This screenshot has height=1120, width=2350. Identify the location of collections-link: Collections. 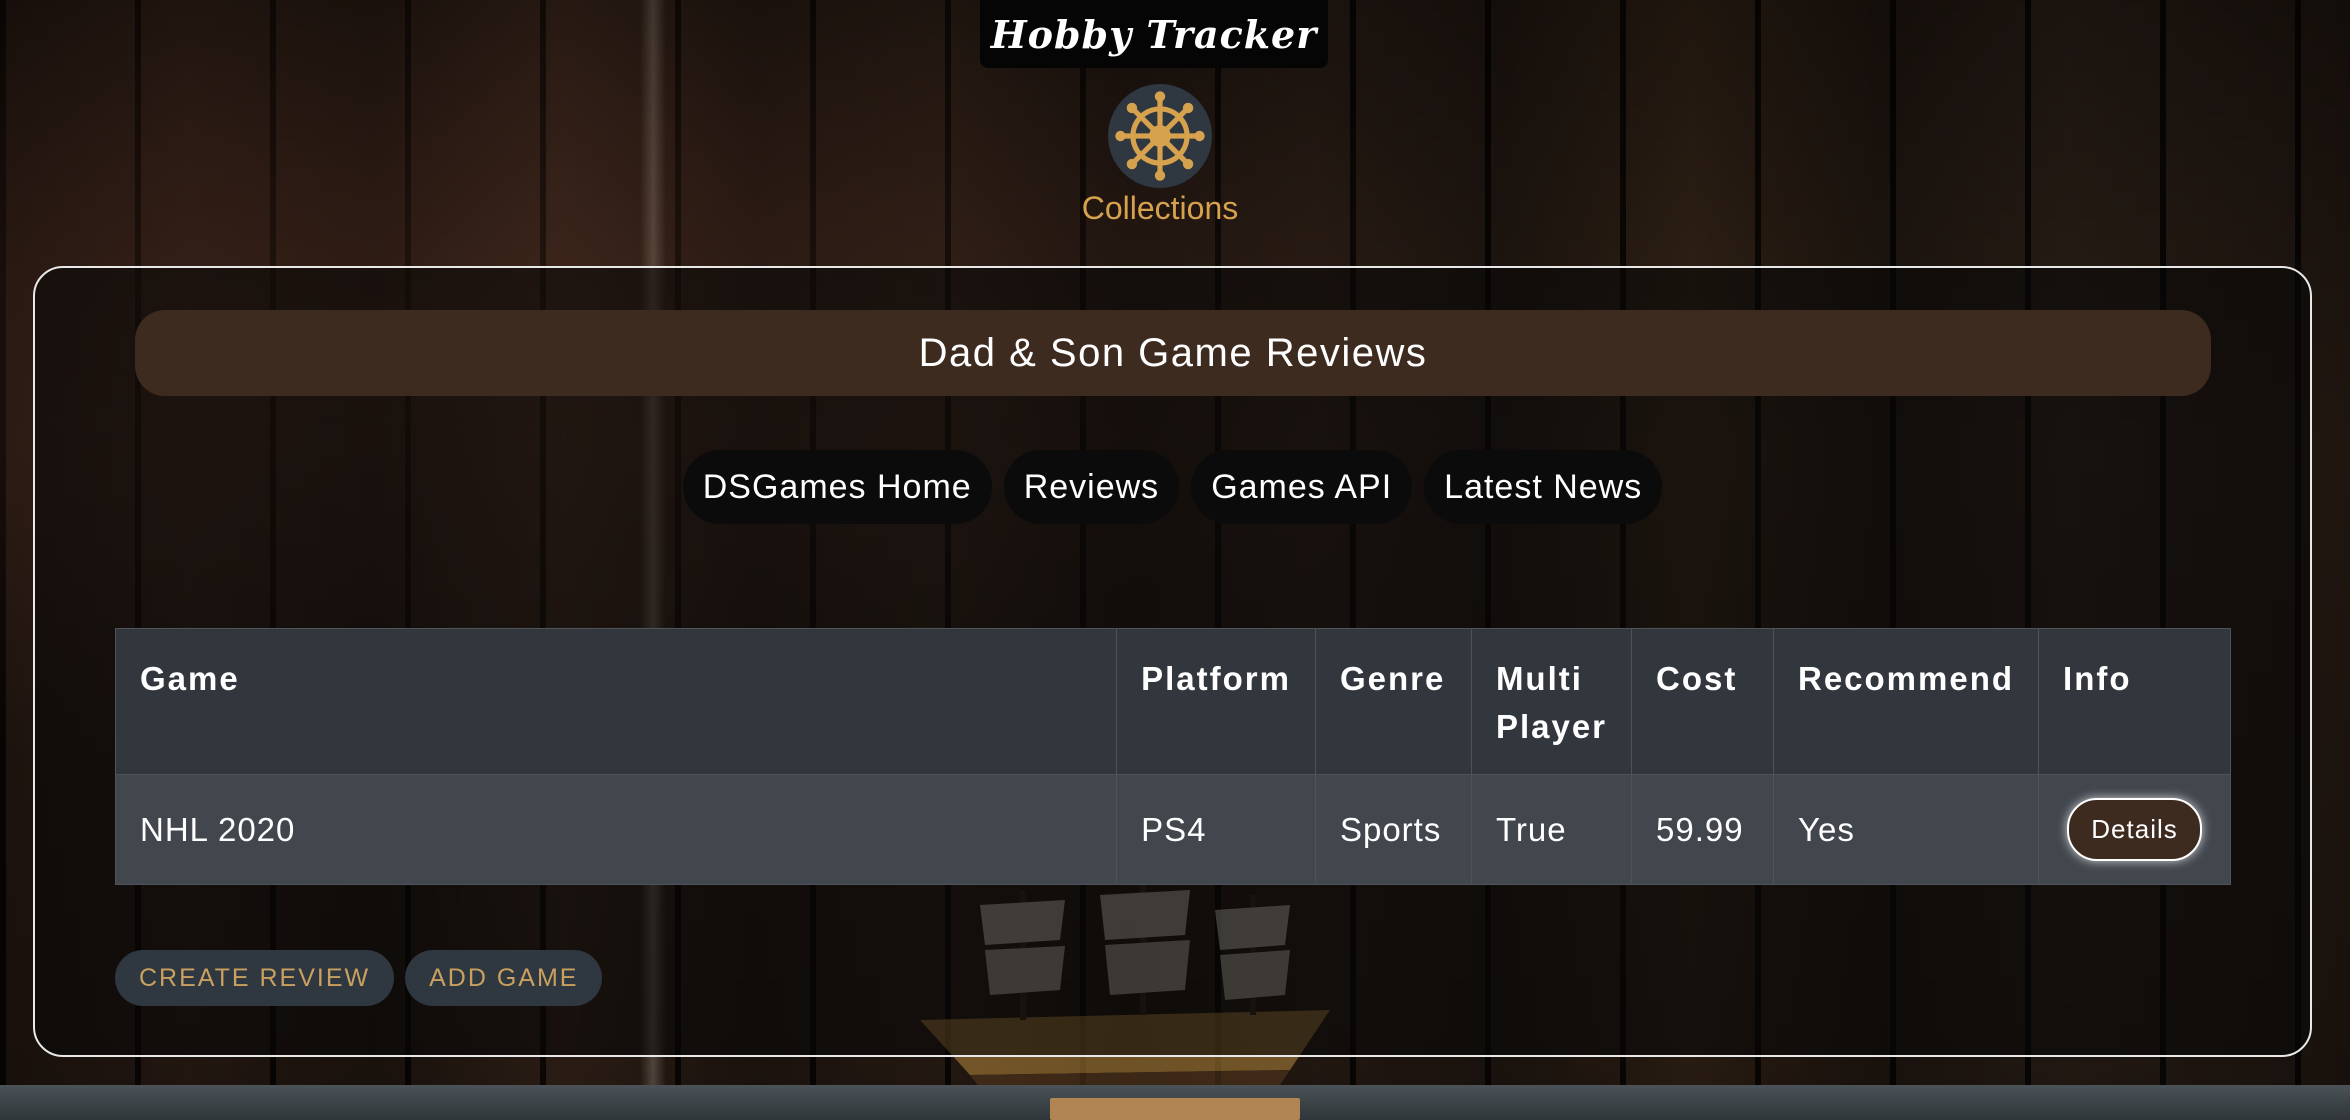
(1160, 155).